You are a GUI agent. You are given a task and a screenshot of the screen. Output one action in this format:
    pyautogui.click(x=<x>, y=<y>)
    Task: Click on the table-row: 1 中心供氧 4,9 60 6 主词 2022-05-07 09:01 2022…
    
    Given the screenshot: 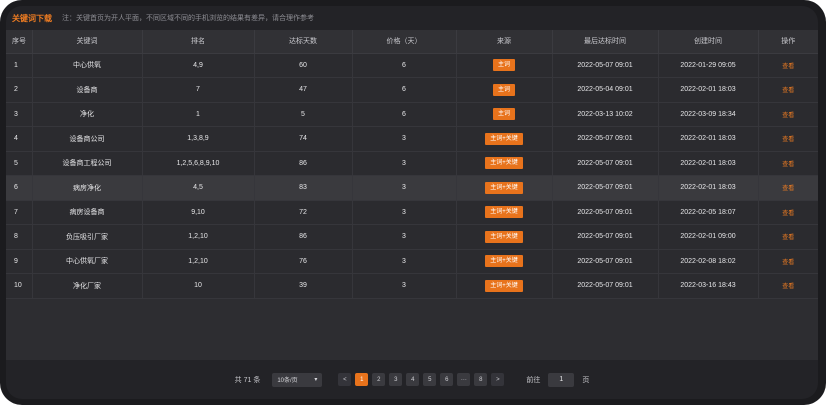 What is the action you would take?
    pyautogui.click(x=412, y=65)
    